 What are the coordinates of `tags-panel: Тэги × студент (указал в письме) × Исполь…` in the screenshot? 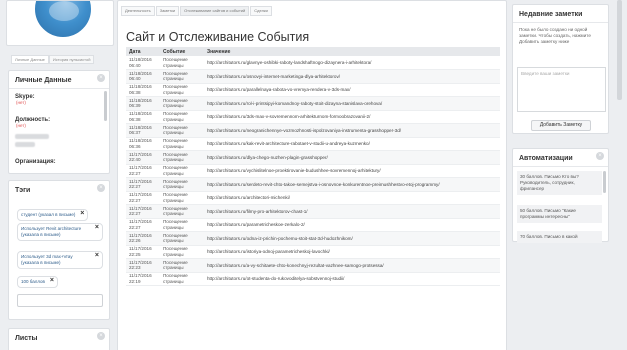 It's located at (59, 250).